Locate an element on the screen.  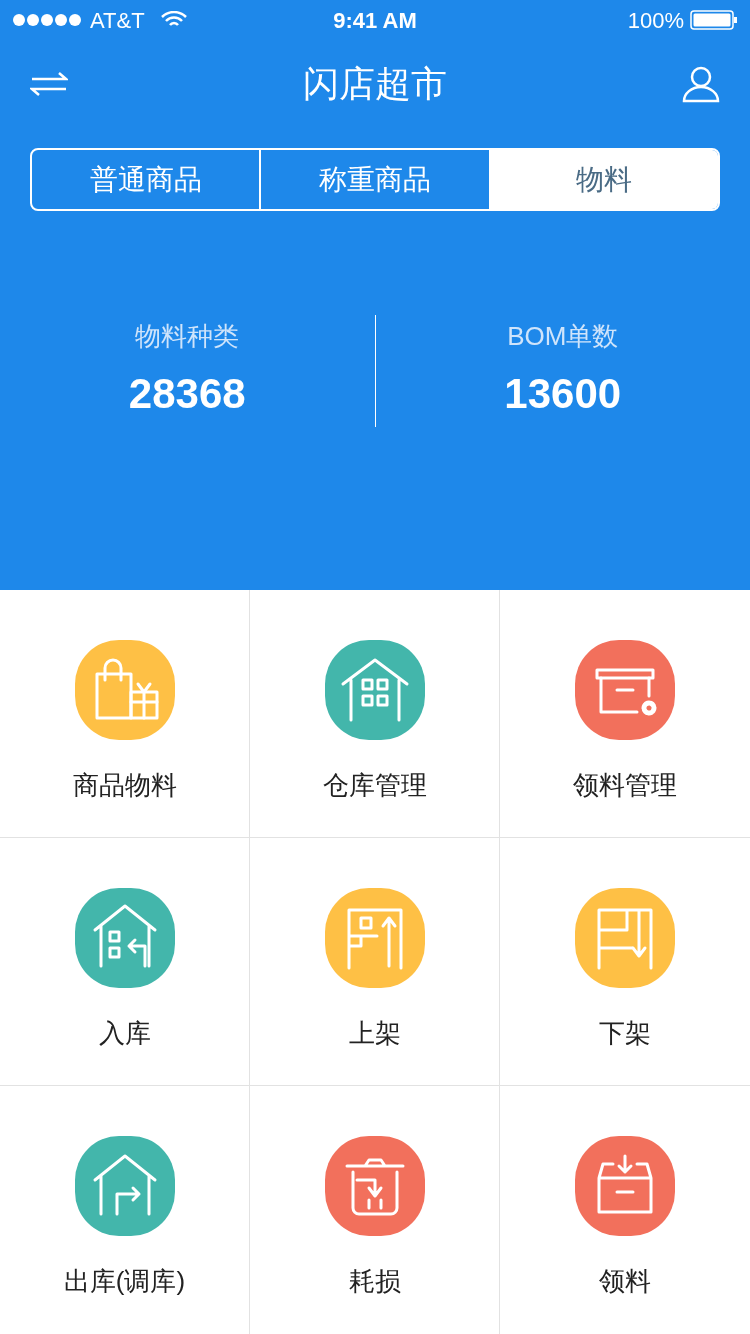
page-title: 闪店超市 is located at coordinates (375, 84).